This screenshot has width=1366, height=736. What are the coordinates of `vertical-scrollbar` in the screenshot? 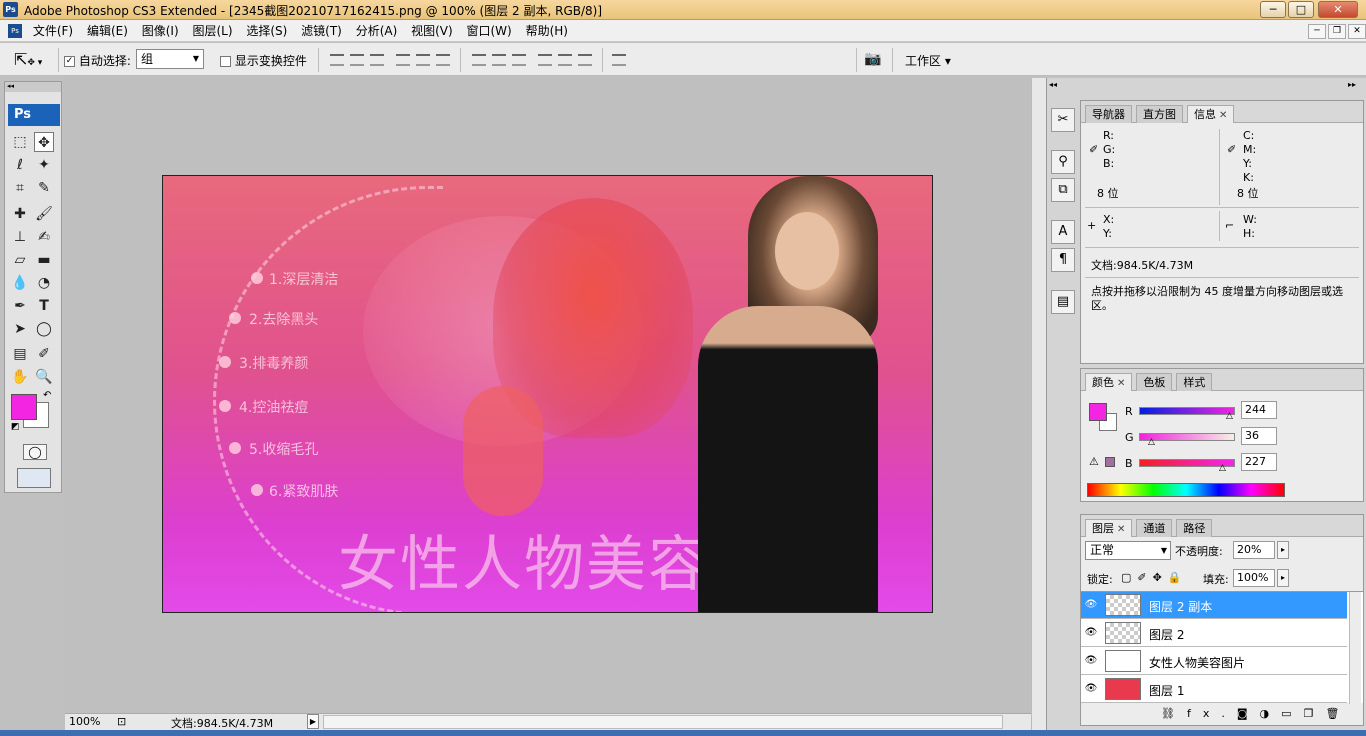 It's located at (1038, 404).